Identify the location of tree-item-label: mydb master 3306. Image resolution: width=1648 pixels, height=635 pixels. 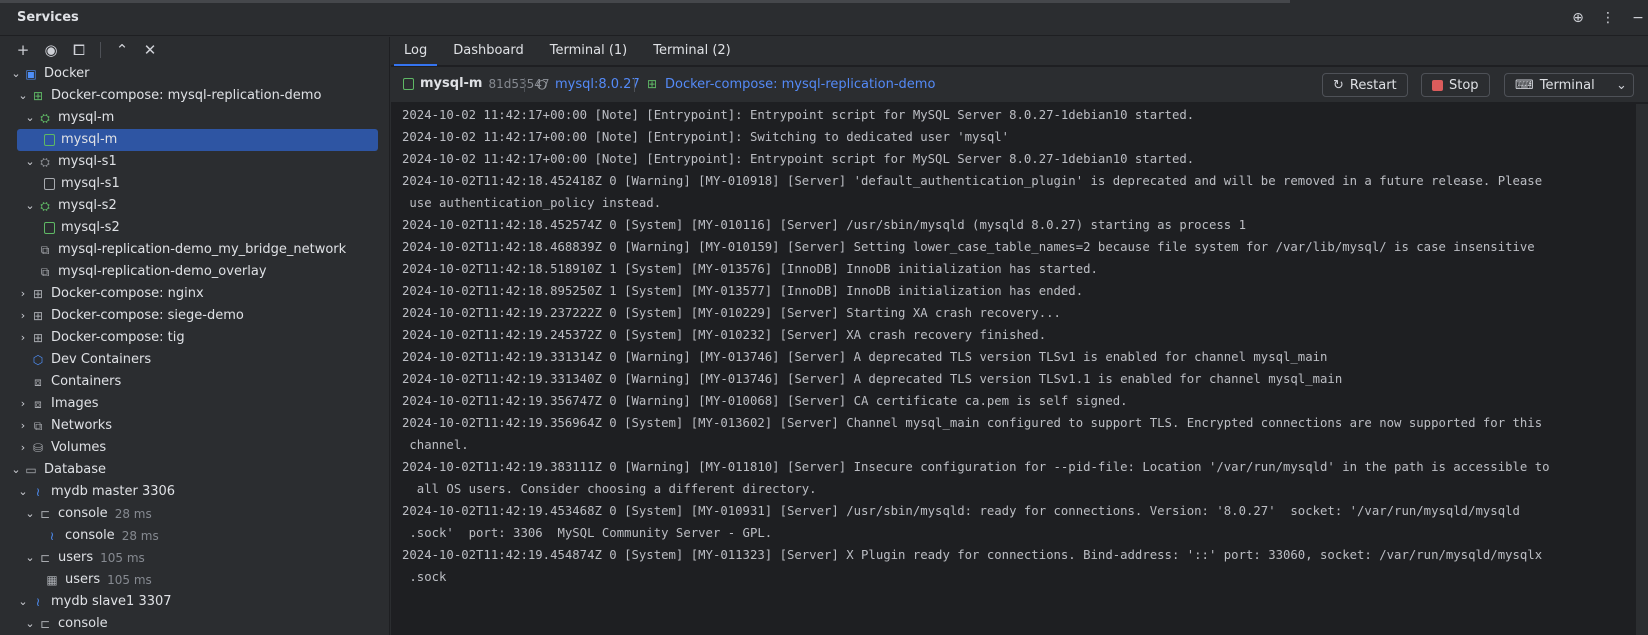
(113, 491).